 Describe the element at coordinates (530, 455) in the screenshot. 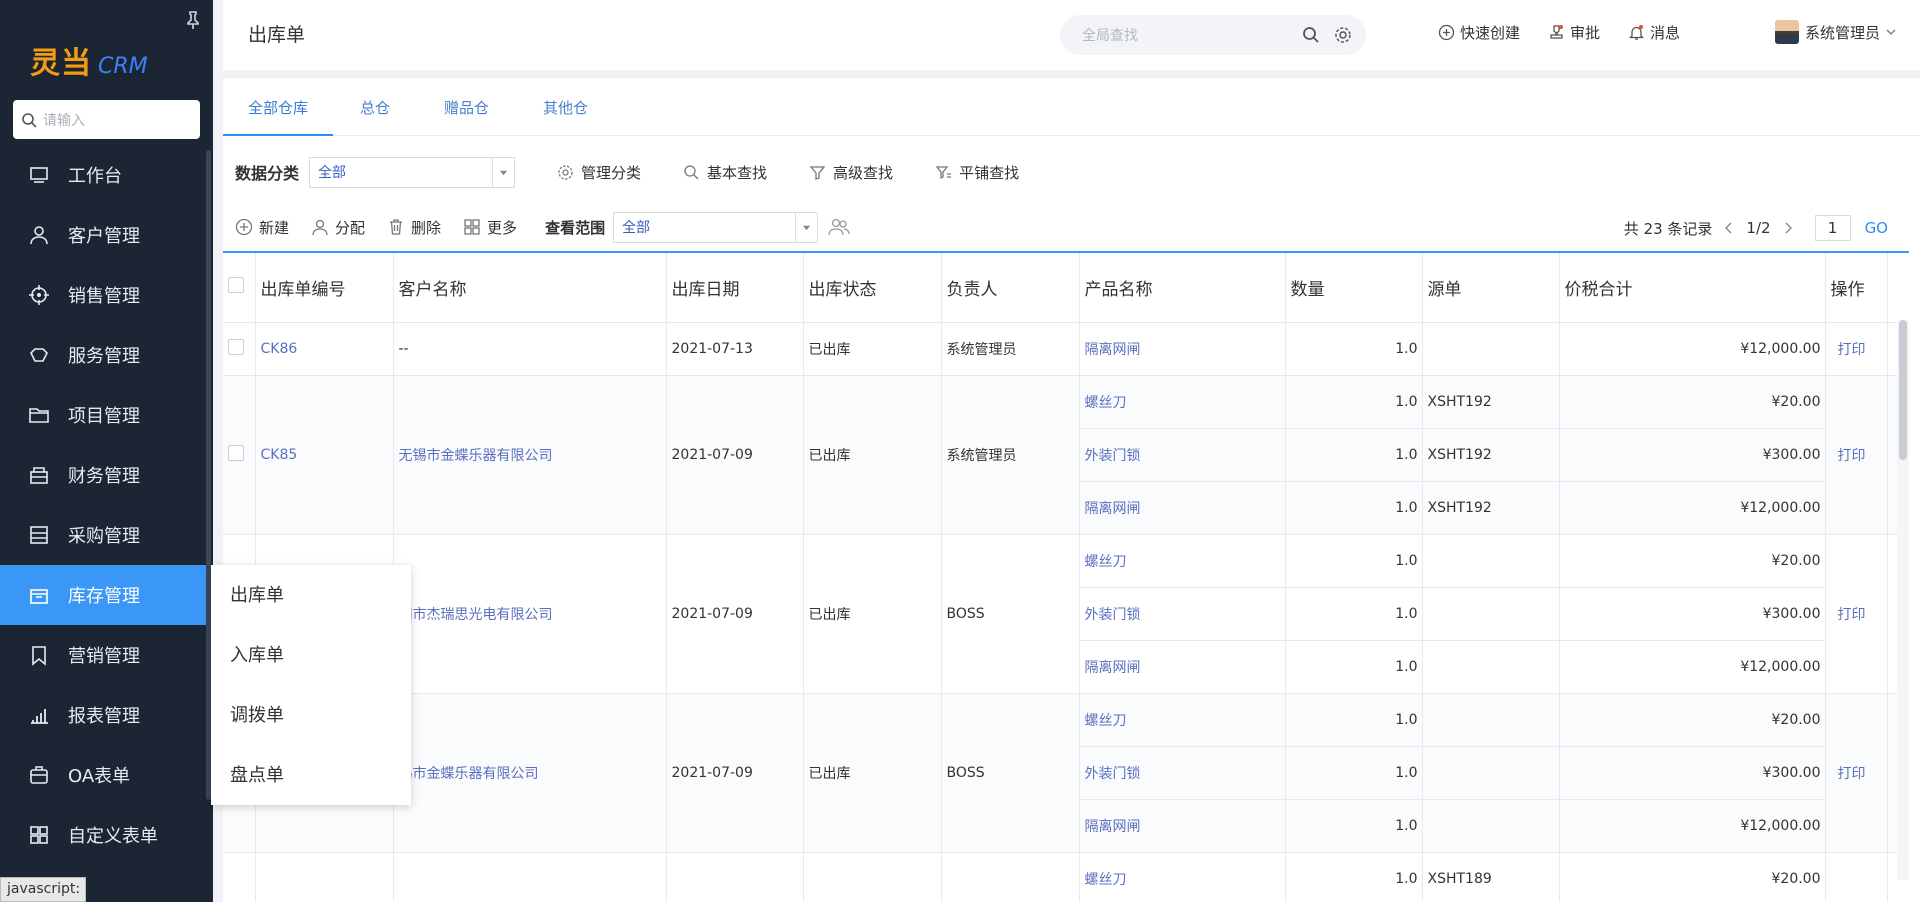

I see `customer-name: 无锡市金蝶乐器有限公司` at that location.